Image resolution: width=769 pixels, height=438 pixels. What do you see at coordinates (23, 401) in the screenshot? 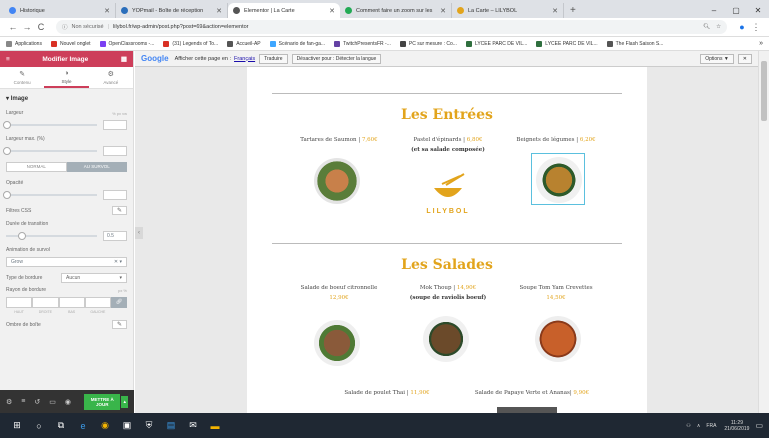
I see `navigator-icon: ≡` at bounding box center [23, 401].